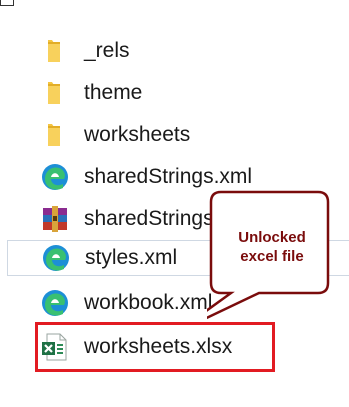 This screenshot has width=349, height=407. Describe the element at coordinates (190, 93) in the screenshot. I see `file-row-theme: theme` at that location.